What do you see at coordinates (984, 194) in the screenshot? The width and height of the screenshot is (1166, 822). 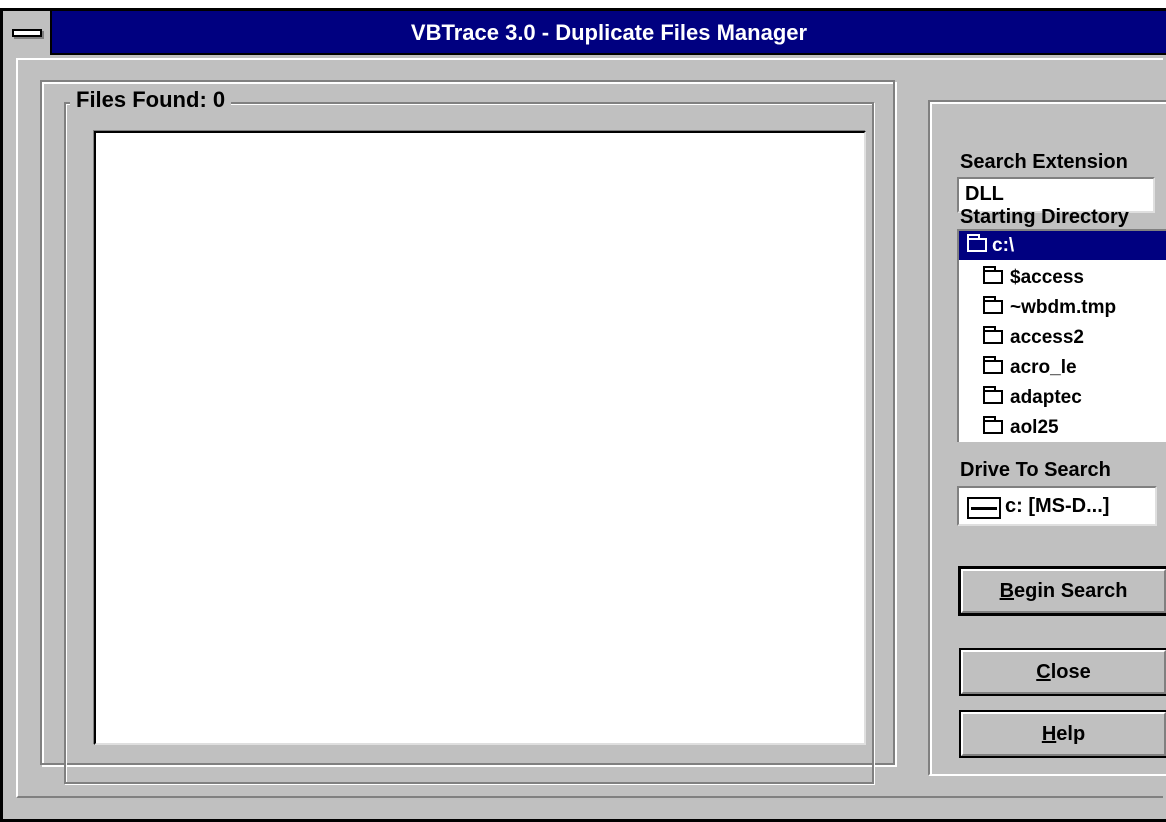 I see `search-extension-value: DLL` at bounding box center [984, 194].